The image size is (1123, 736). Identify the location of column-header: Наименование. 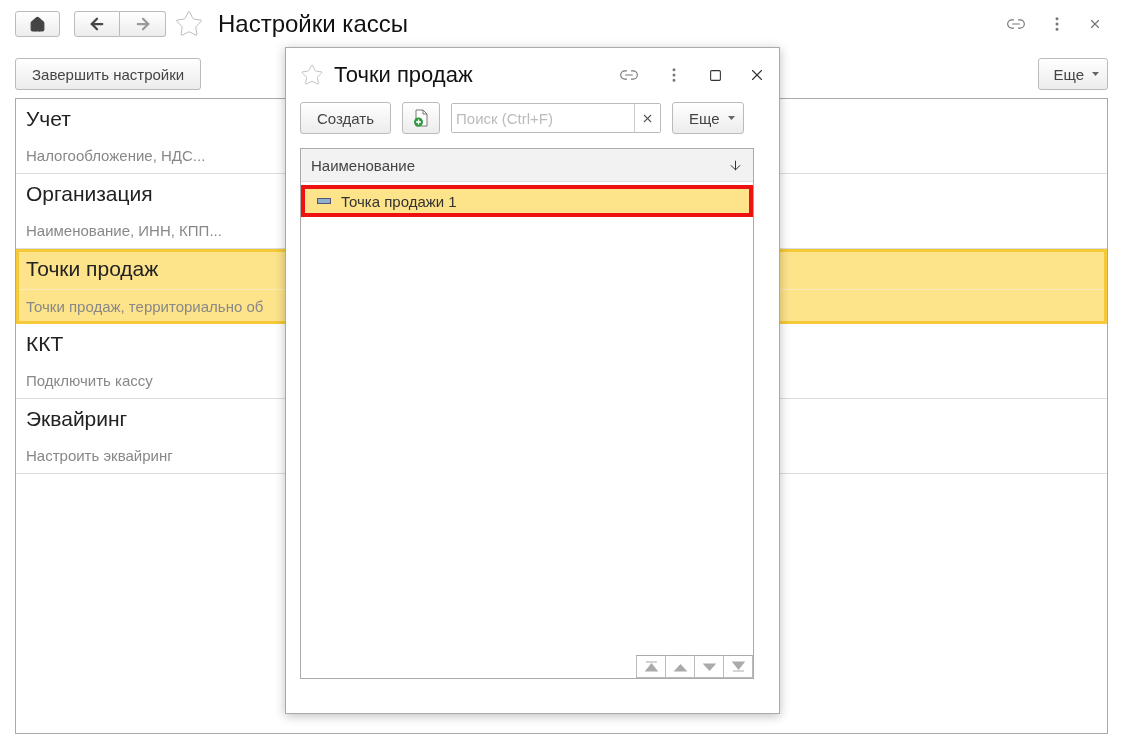
(527, 165).